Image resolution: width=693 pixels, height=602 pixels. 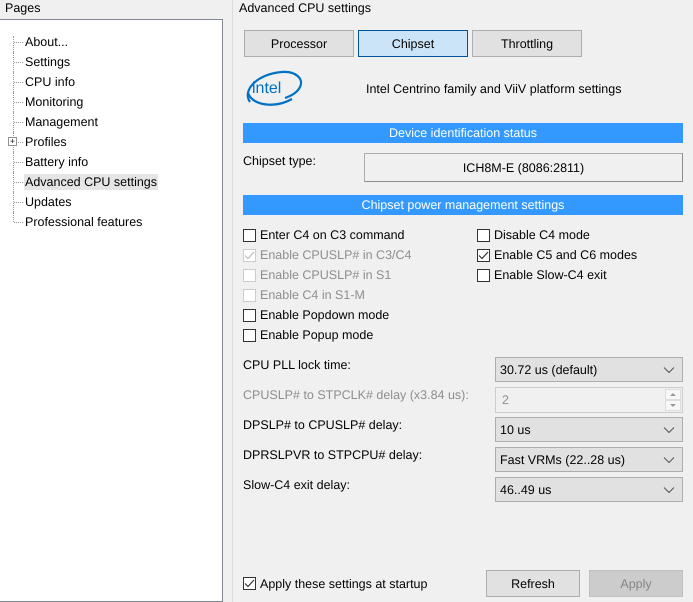 I want to click on checkbox-label: Enable Popup mode, so click(x=317, y=335).